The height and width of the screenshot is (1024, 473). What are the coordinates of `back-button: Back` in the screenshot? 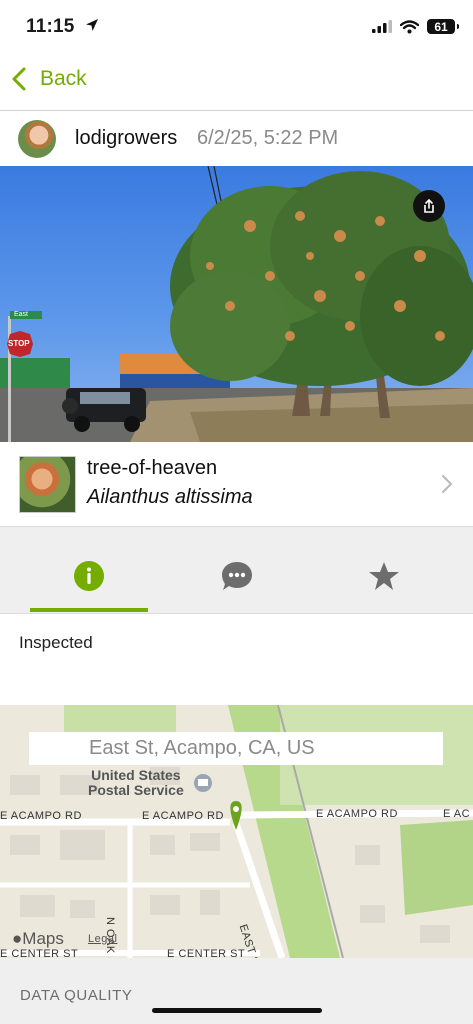 It's located at (48, 79).